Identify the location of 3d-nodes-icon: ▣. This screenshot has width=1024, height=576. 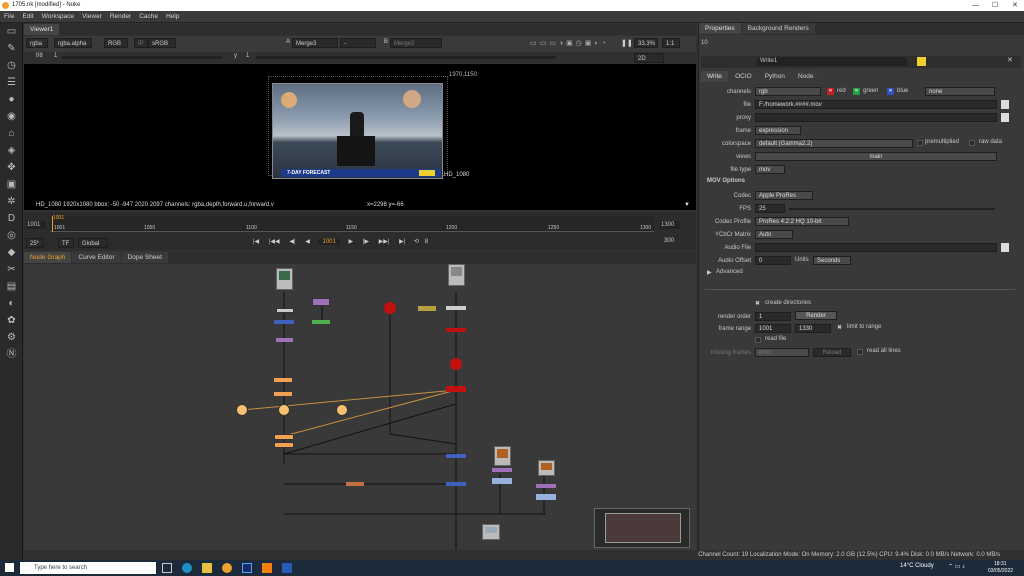
(11, 184).